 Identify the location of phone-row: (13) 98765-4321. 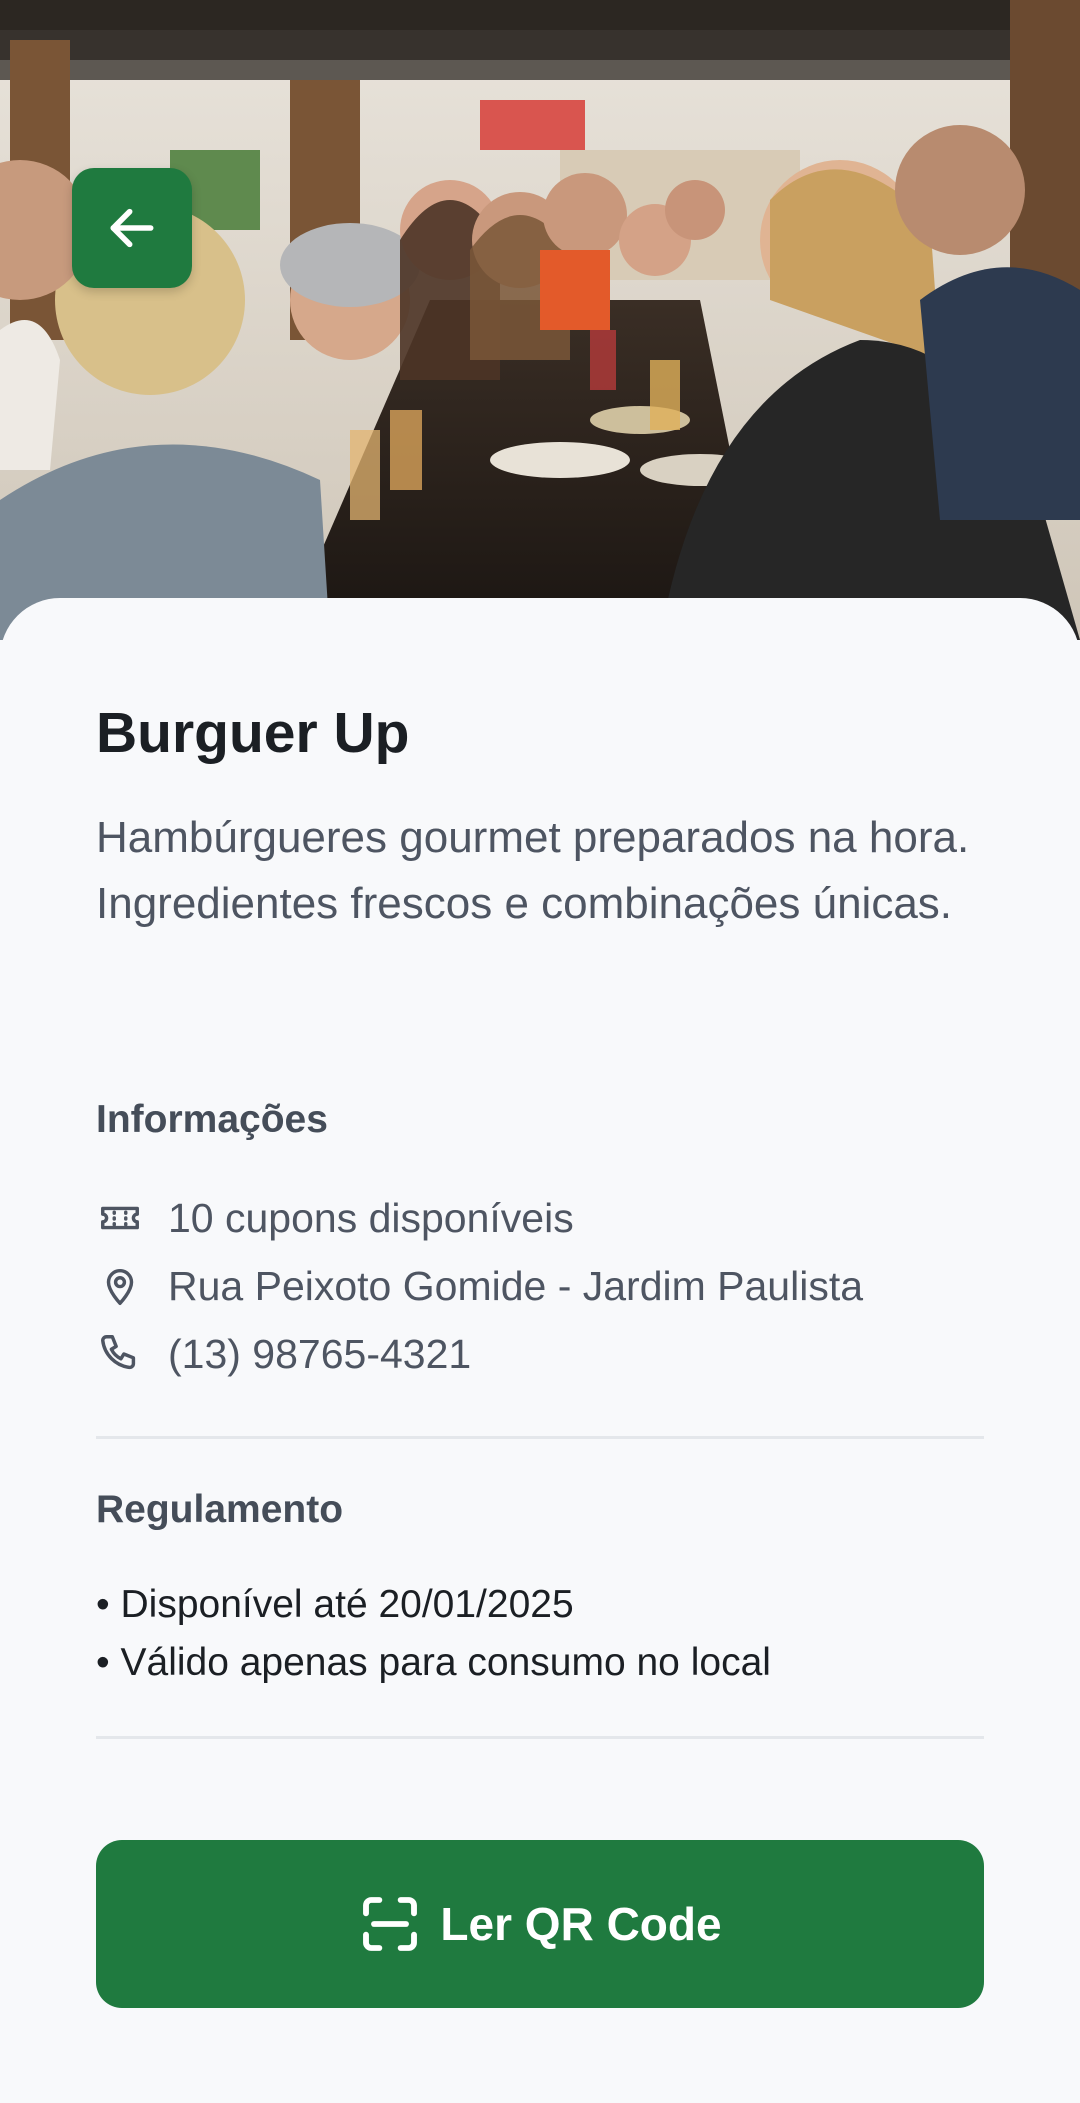
(283, 1354).